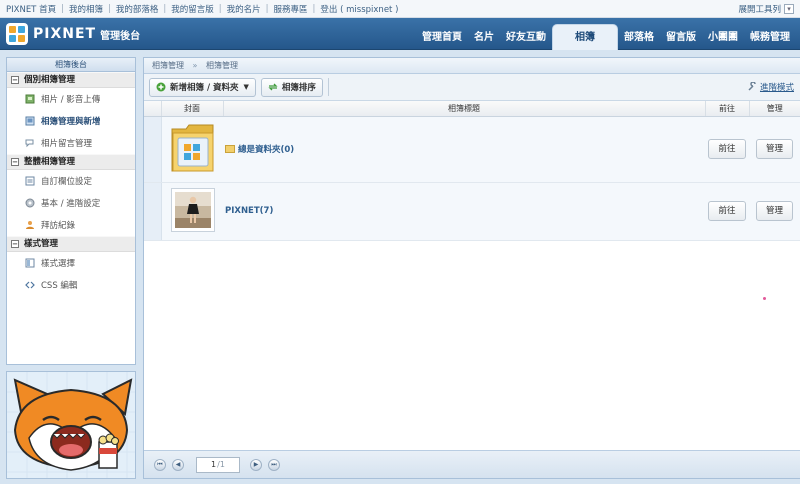 The width and height of the screenshot is (800, 484). What do you see at coordinates (526, 38) in the screenshot?
I see `nav-friends: 好友互動` at bounding box center [526, 38].